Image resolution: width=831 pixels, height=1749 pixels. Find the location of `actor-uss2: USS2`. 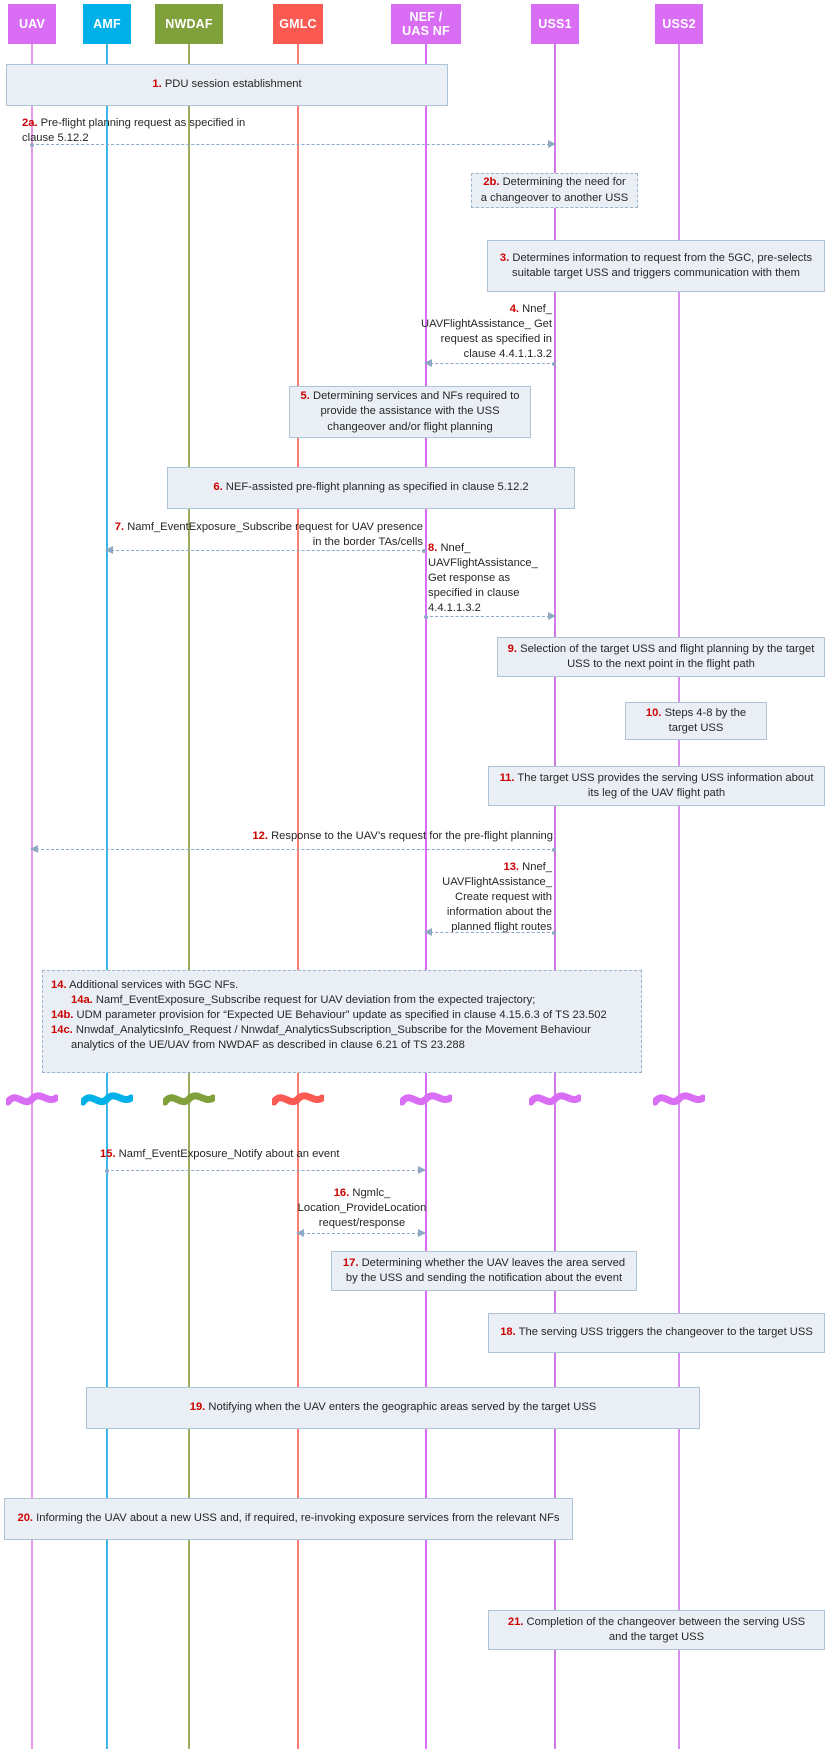

actor-uss2: USS2 is located at coordinates (679, 24).